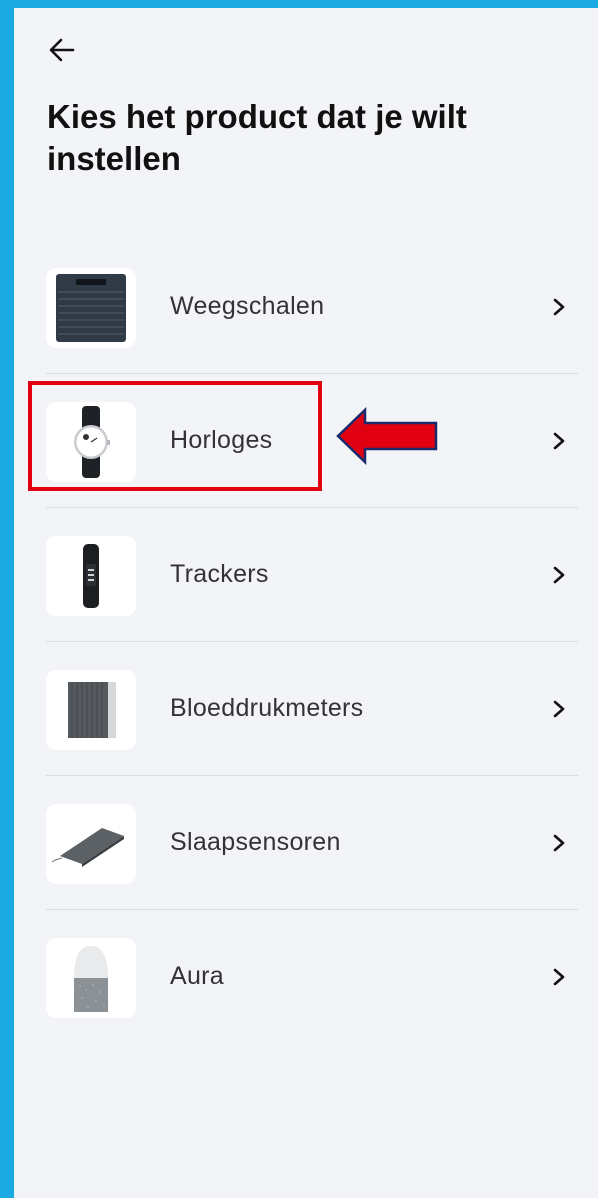 The height and width of the screenshot is (1198, 598). I want to click on pointer-arrow-icon, so click(387, 436).